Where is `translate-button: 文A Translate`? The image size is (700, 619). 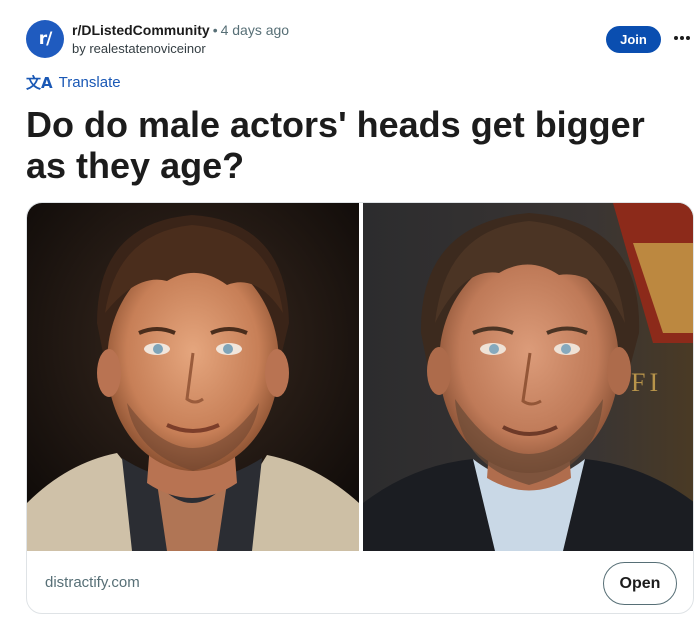
translate-button: 文A Translate is located at coordinates (73, 82).